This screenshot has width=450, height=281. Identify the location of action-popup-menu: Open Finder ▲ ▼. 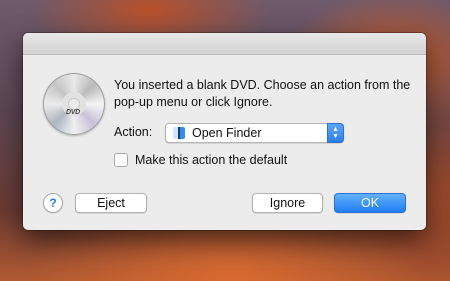
(254, 133).